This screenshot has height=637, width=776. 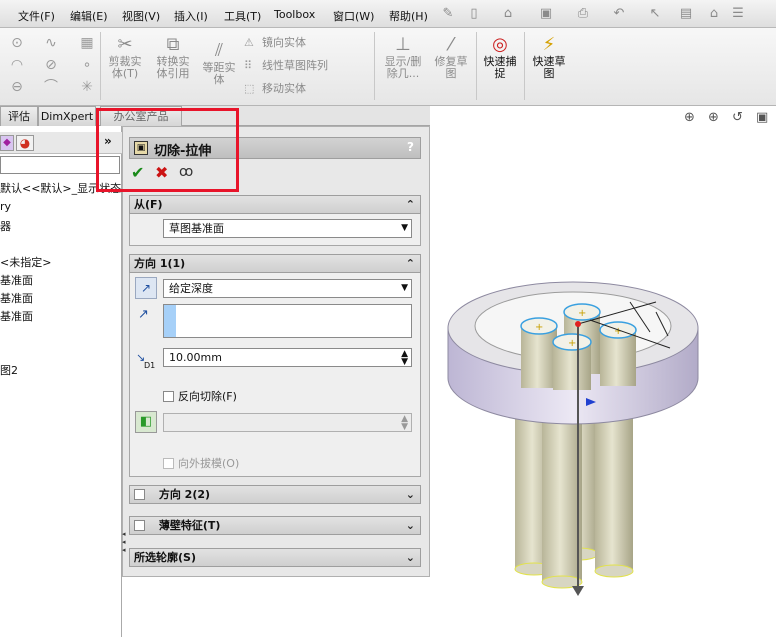 I want to click on select-icon: ↖, so click(x=655, y=14).